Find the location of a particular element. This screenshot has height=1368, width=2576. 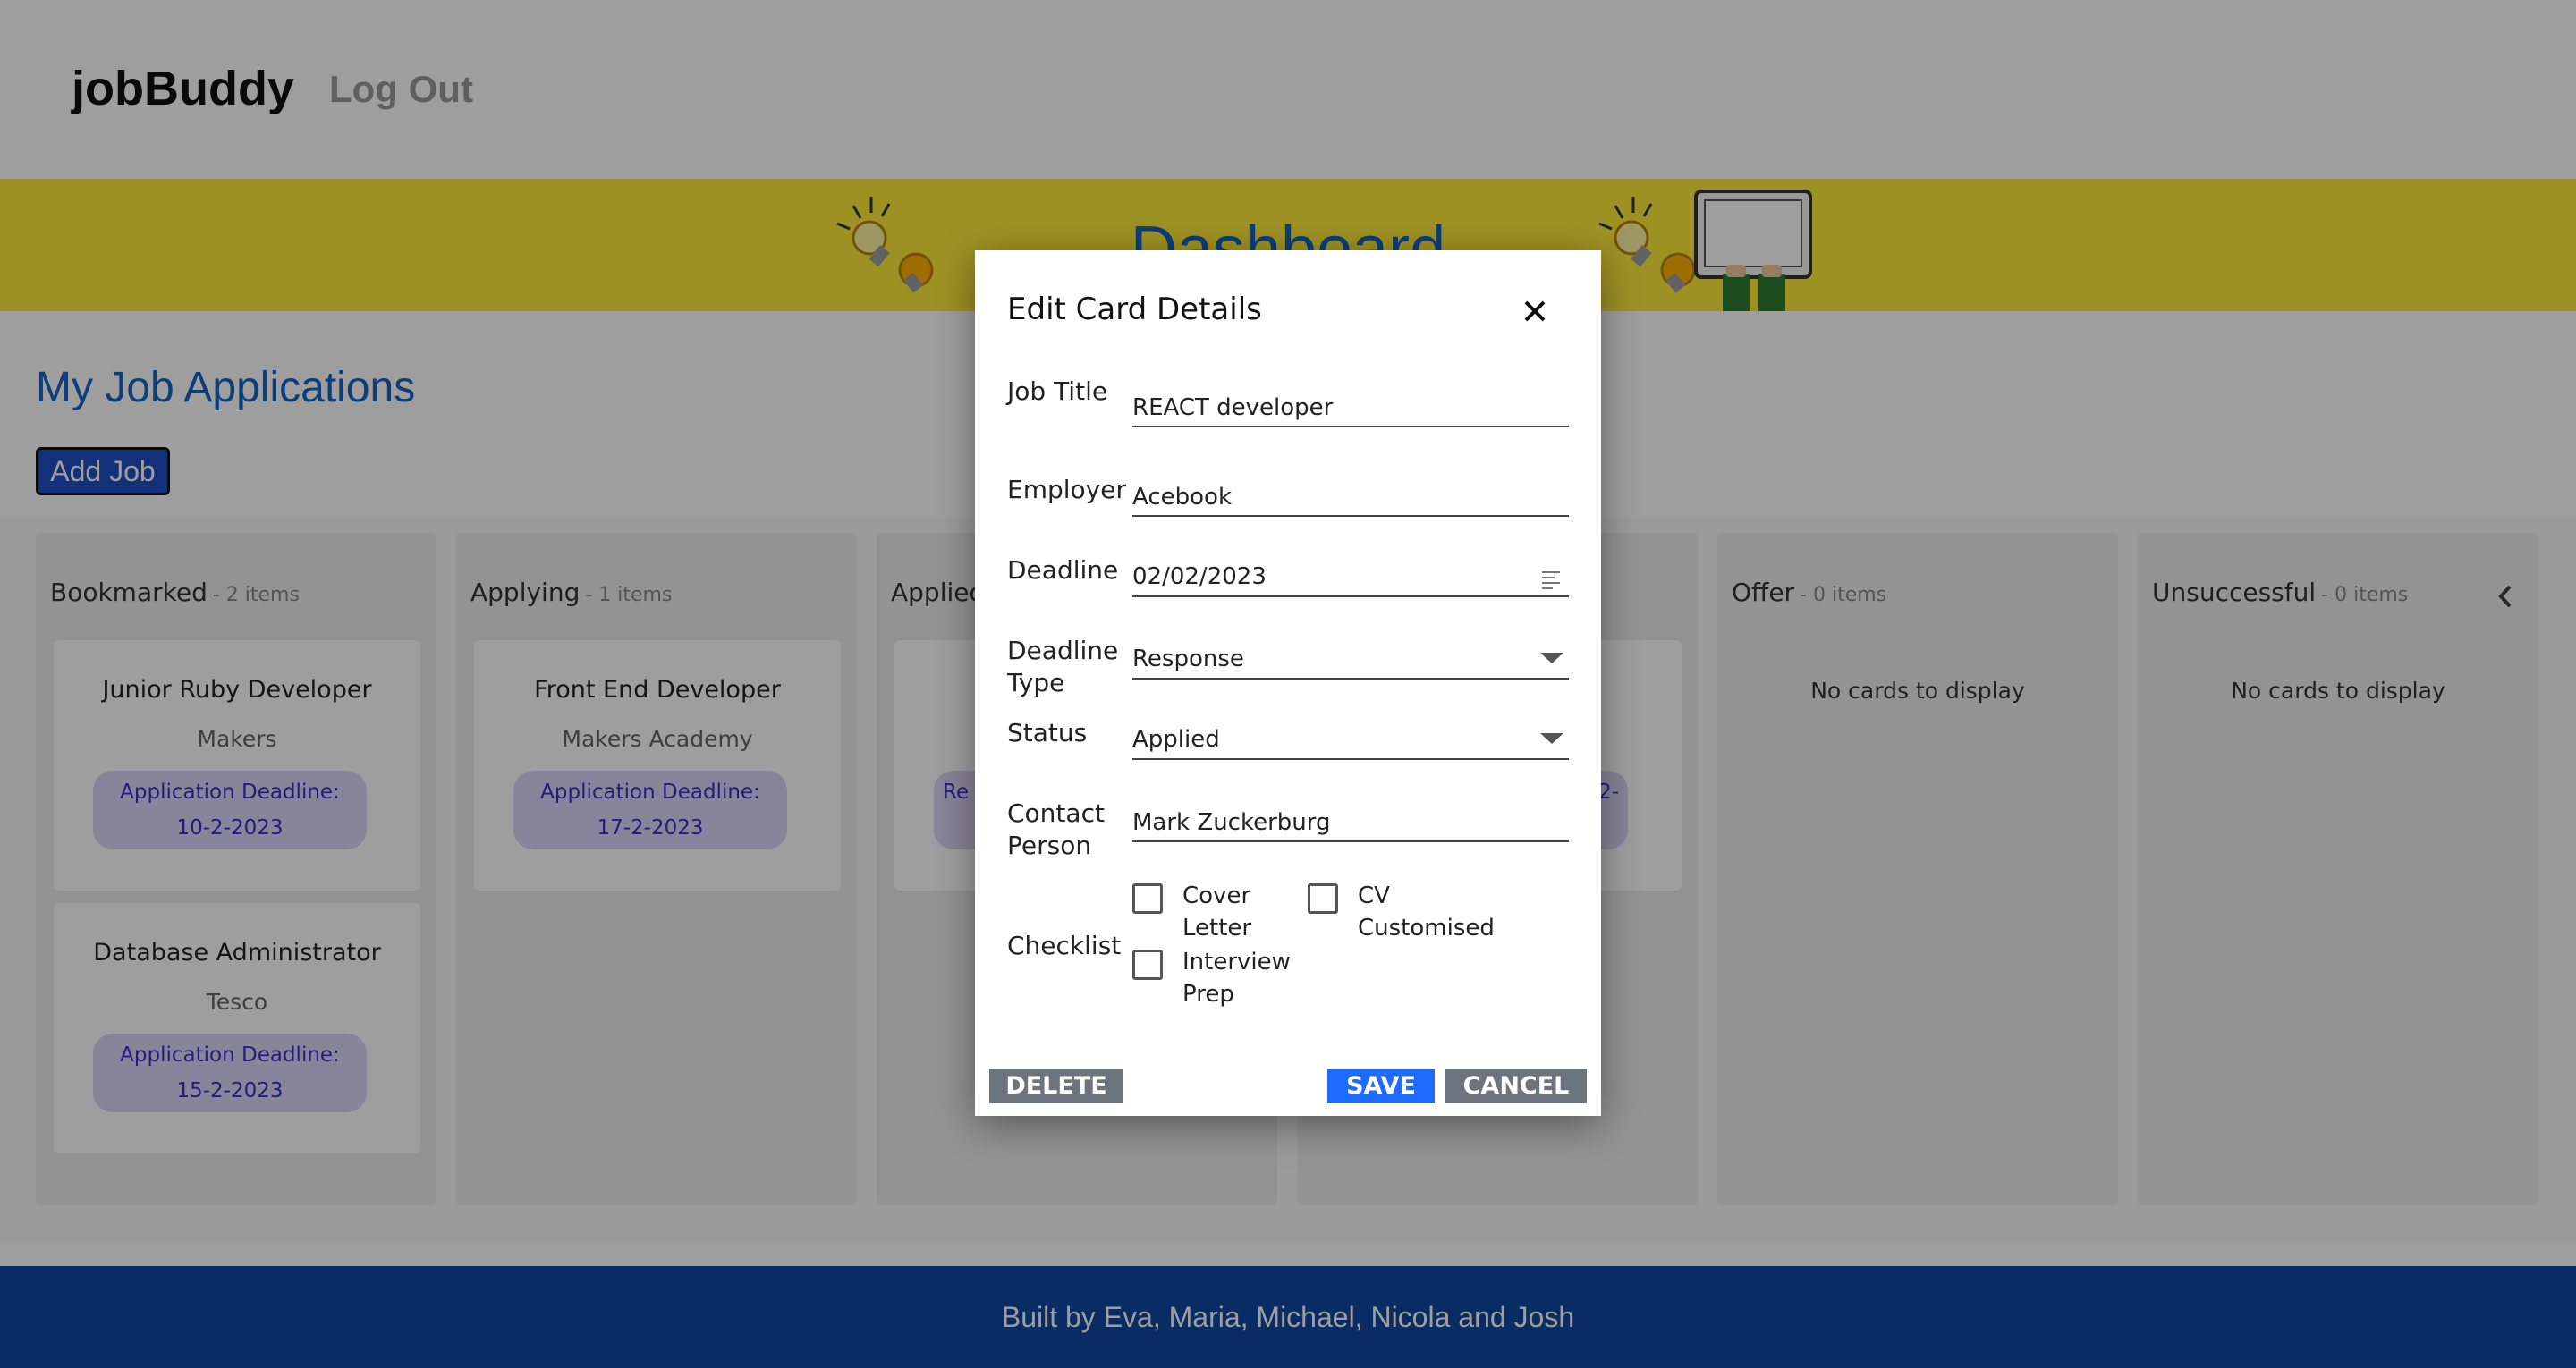

interview-prep-checkbox is located at coordinates (1147, 965).